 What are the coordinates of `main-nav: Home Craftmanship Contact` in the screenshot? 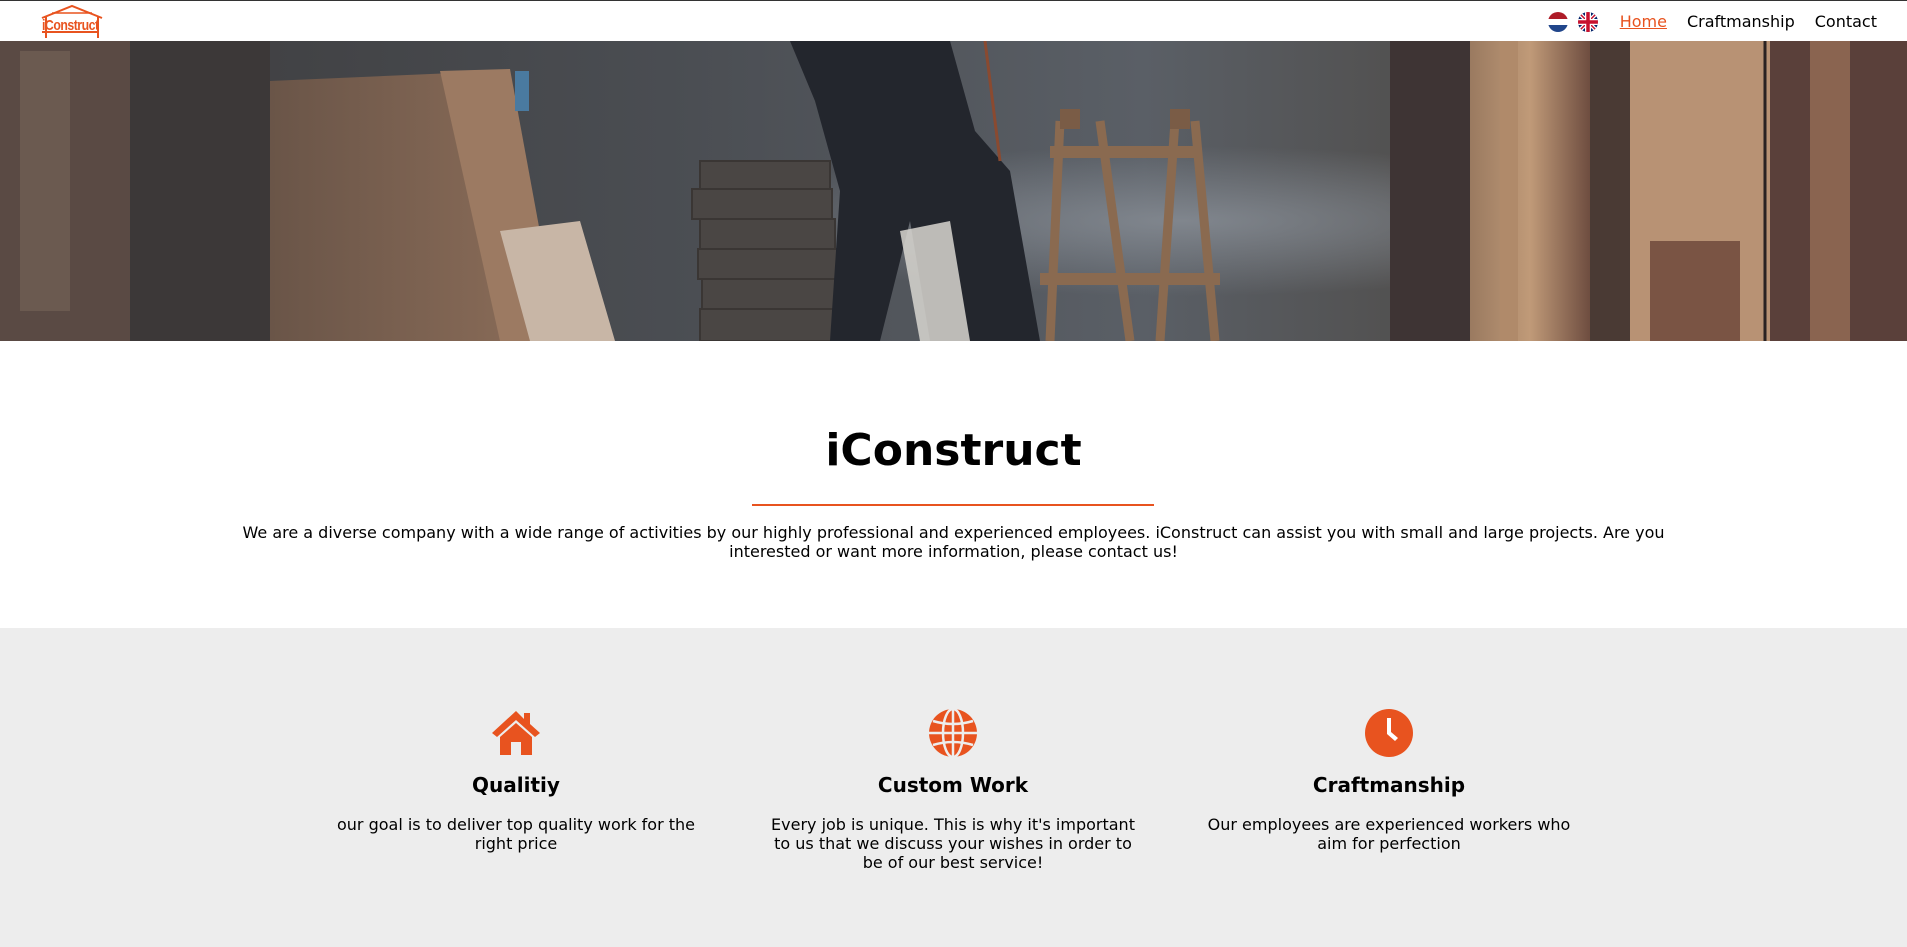 It's located at (1712, 21).